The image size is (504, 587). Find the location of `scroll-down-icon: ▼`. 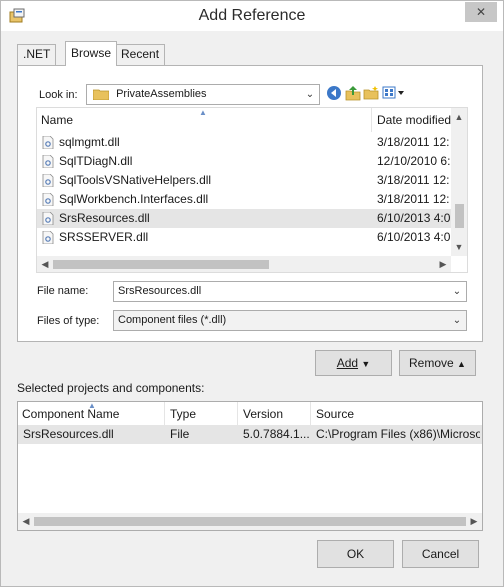

scroll-down-icon: ▼ is located at coordinates (459, 247).